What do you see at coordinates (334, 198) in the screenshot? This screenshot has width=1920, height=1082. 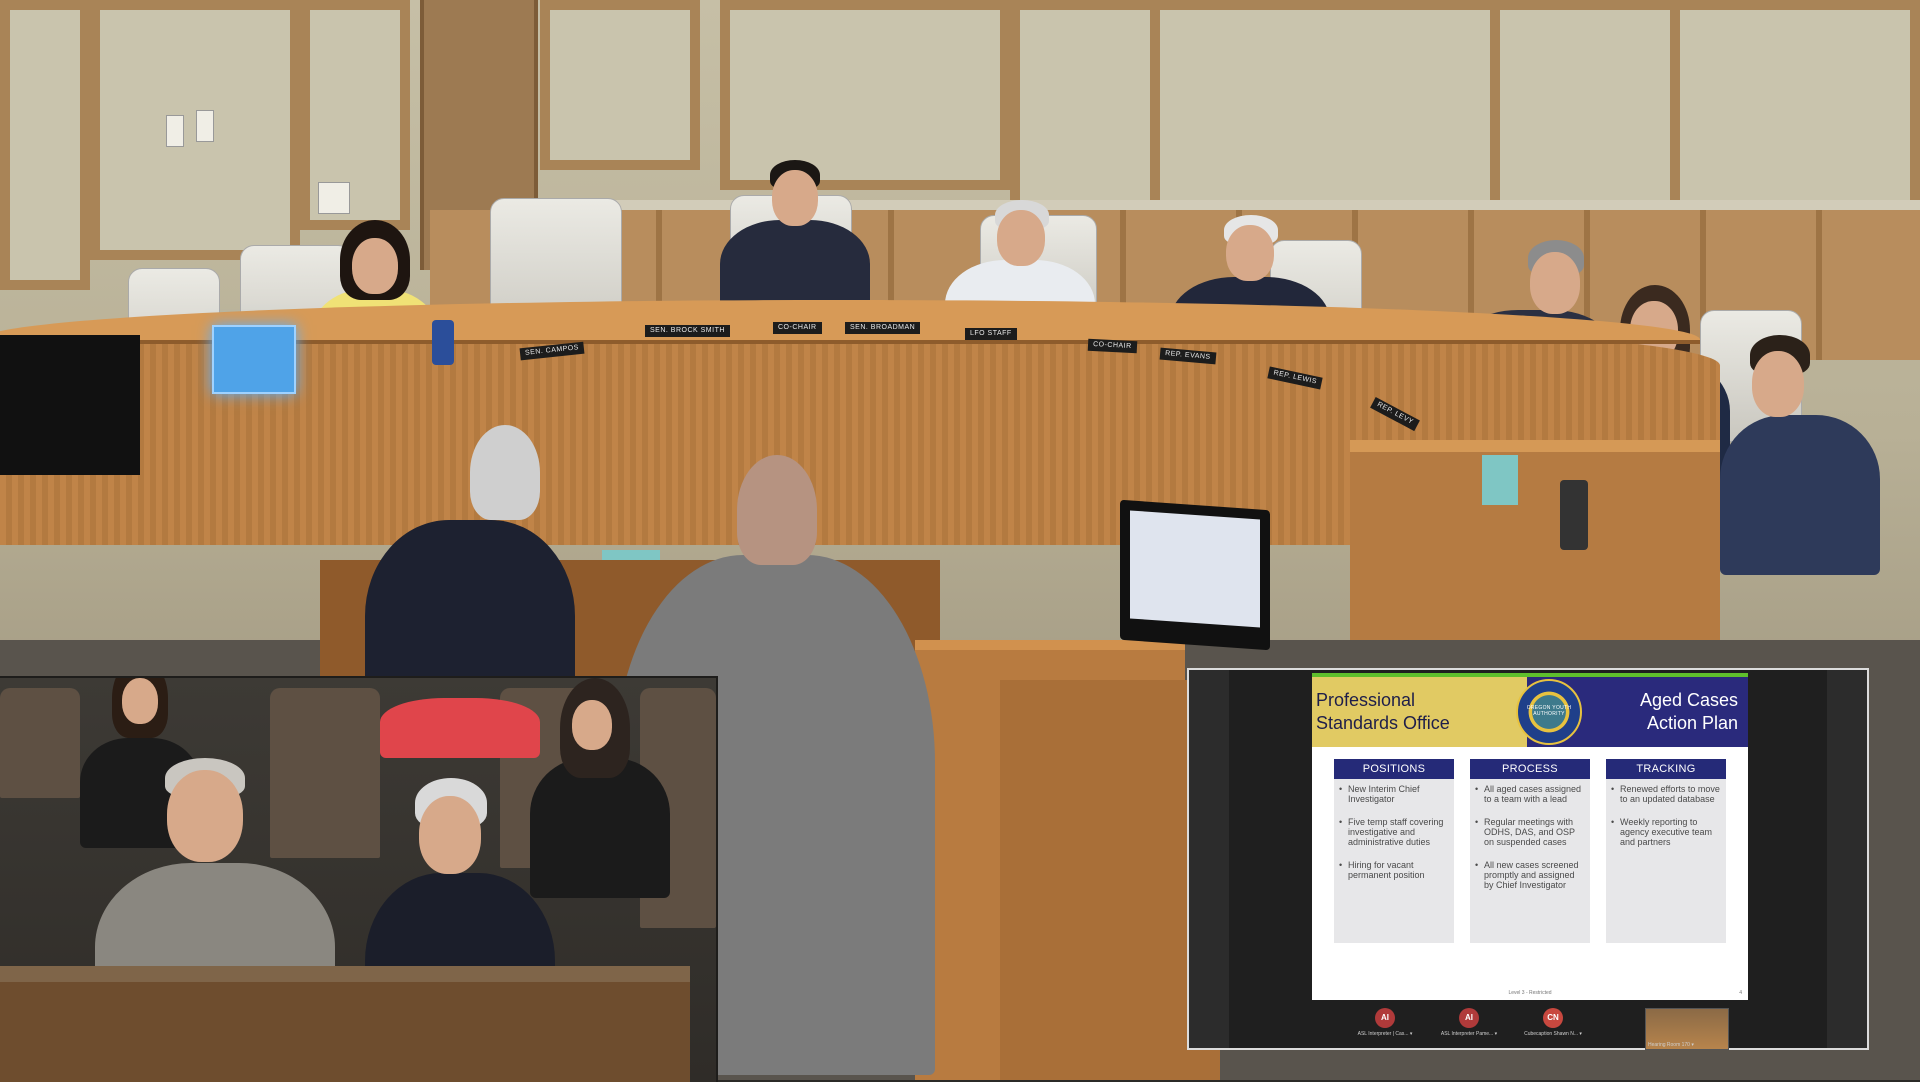 I see `wall-outlet` at bounding box center [334, 198].